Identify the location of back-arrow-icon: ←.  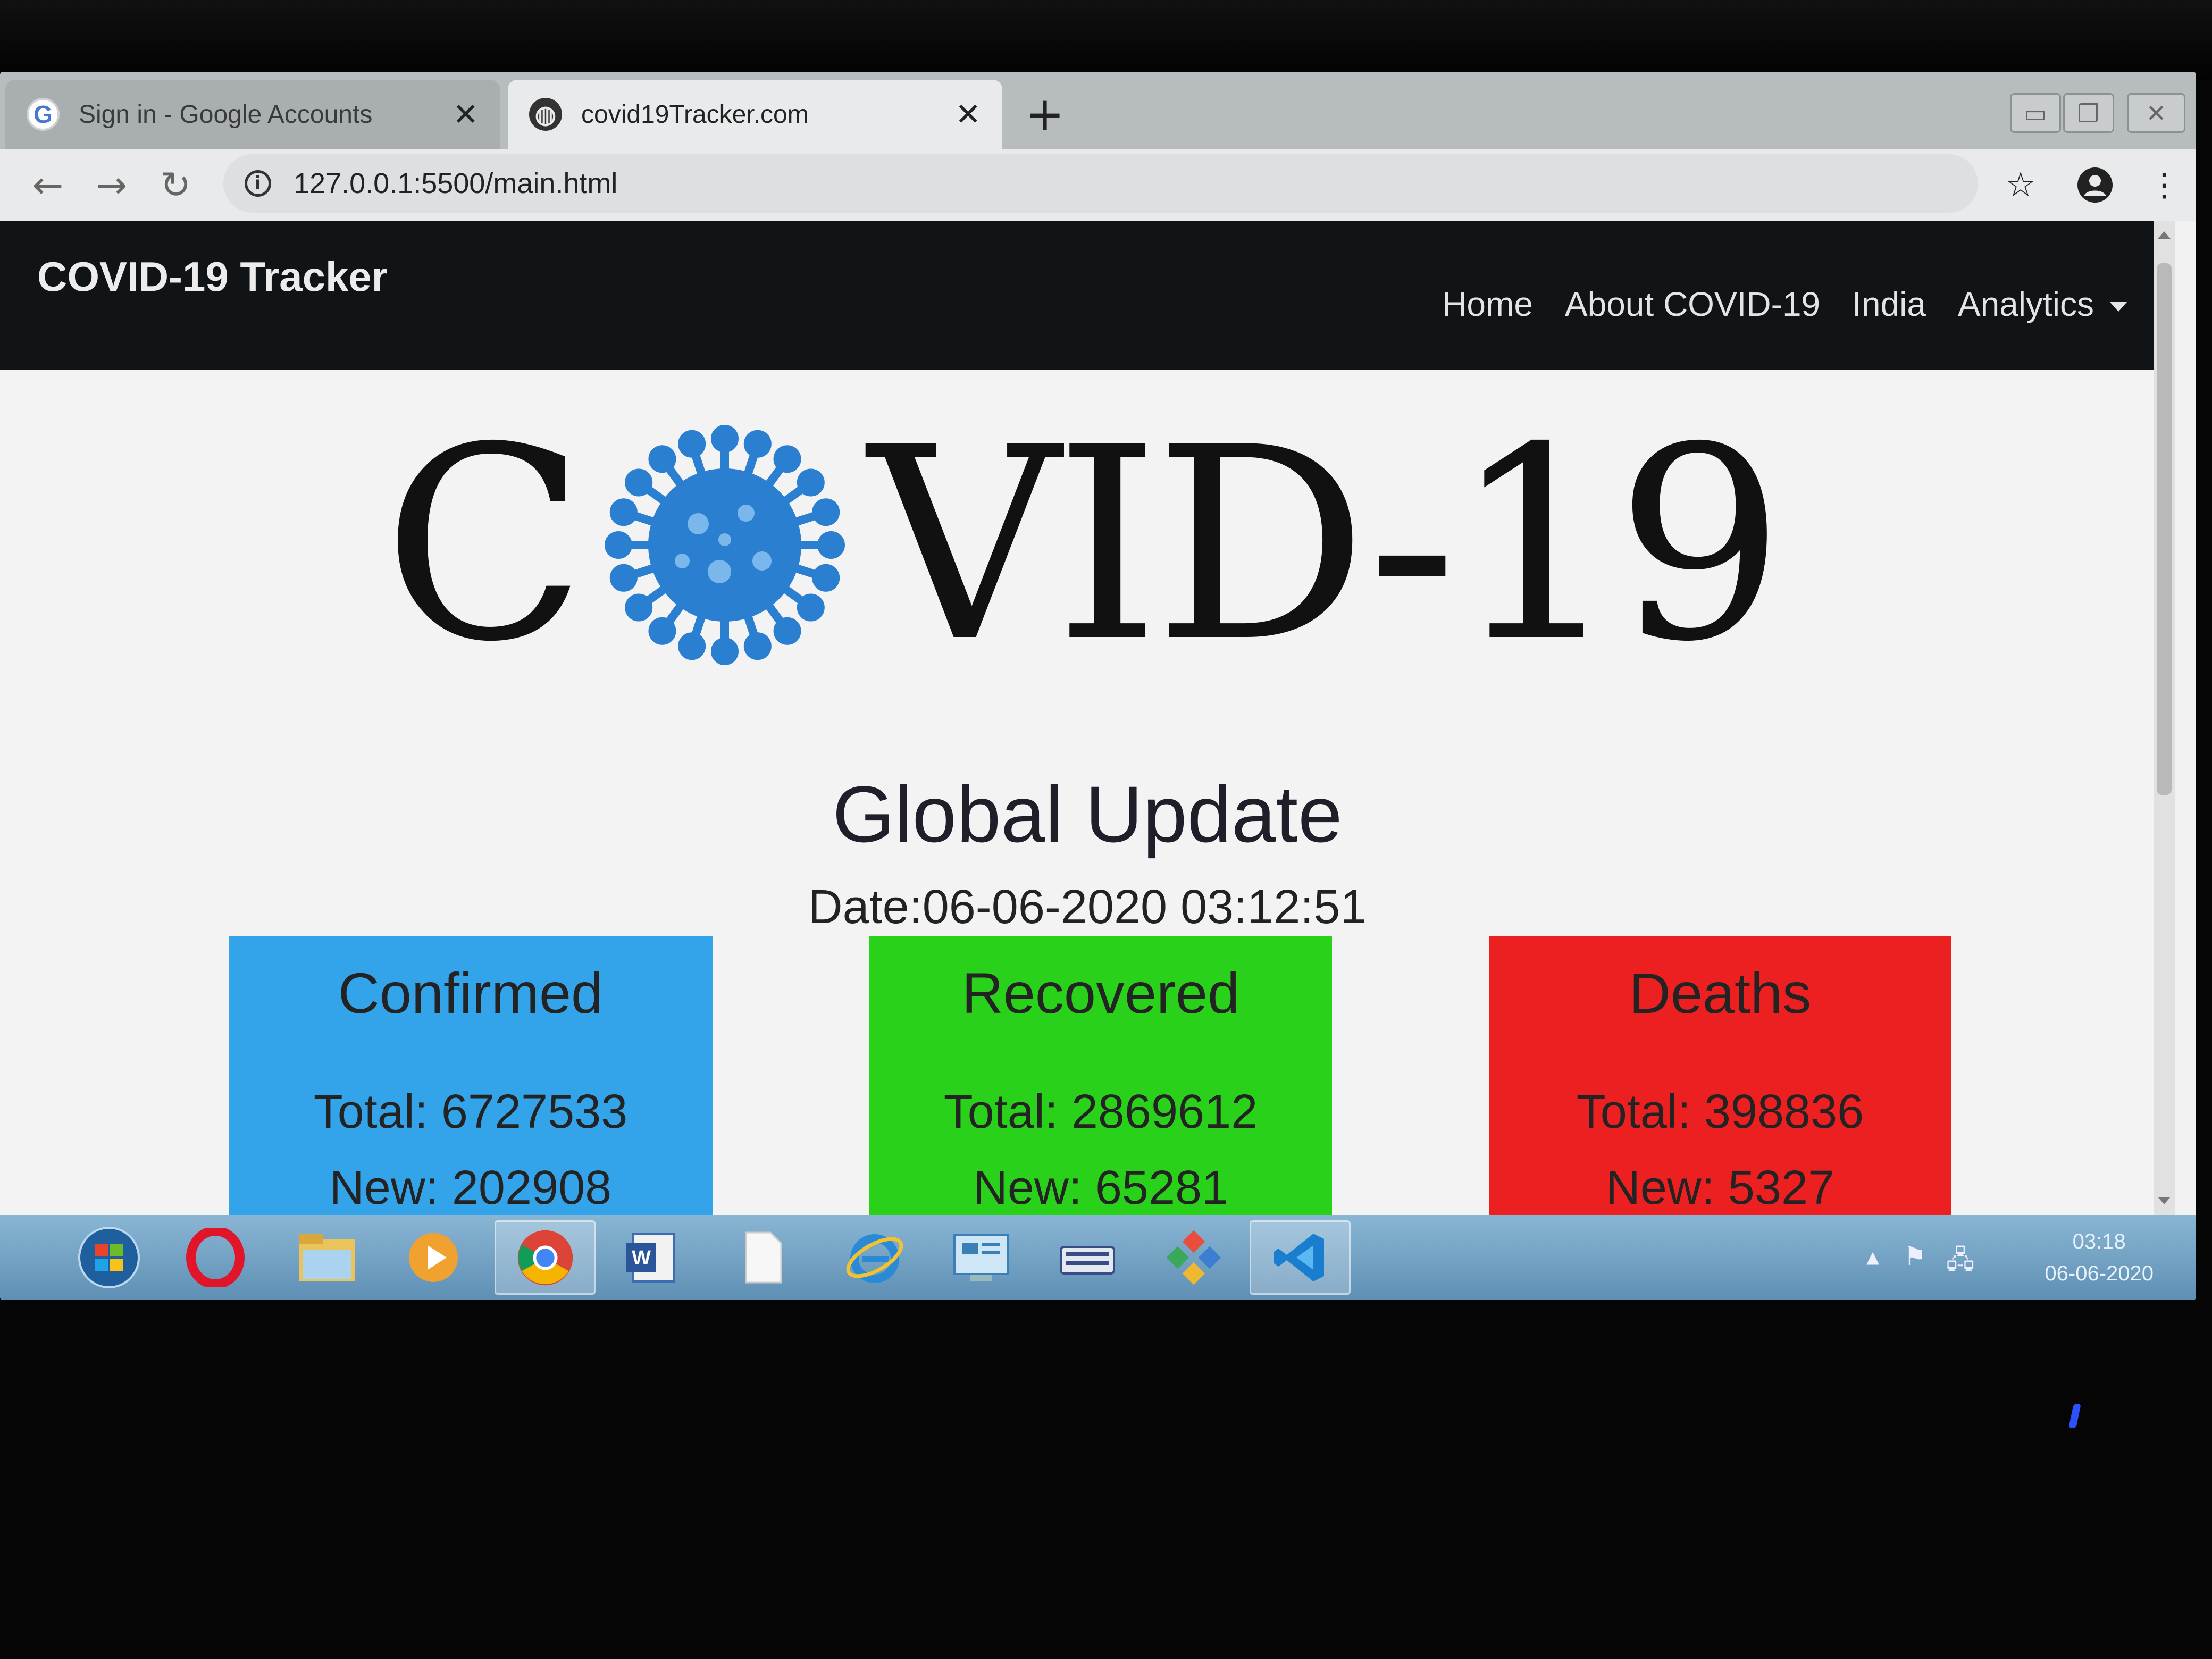
(48, 185).